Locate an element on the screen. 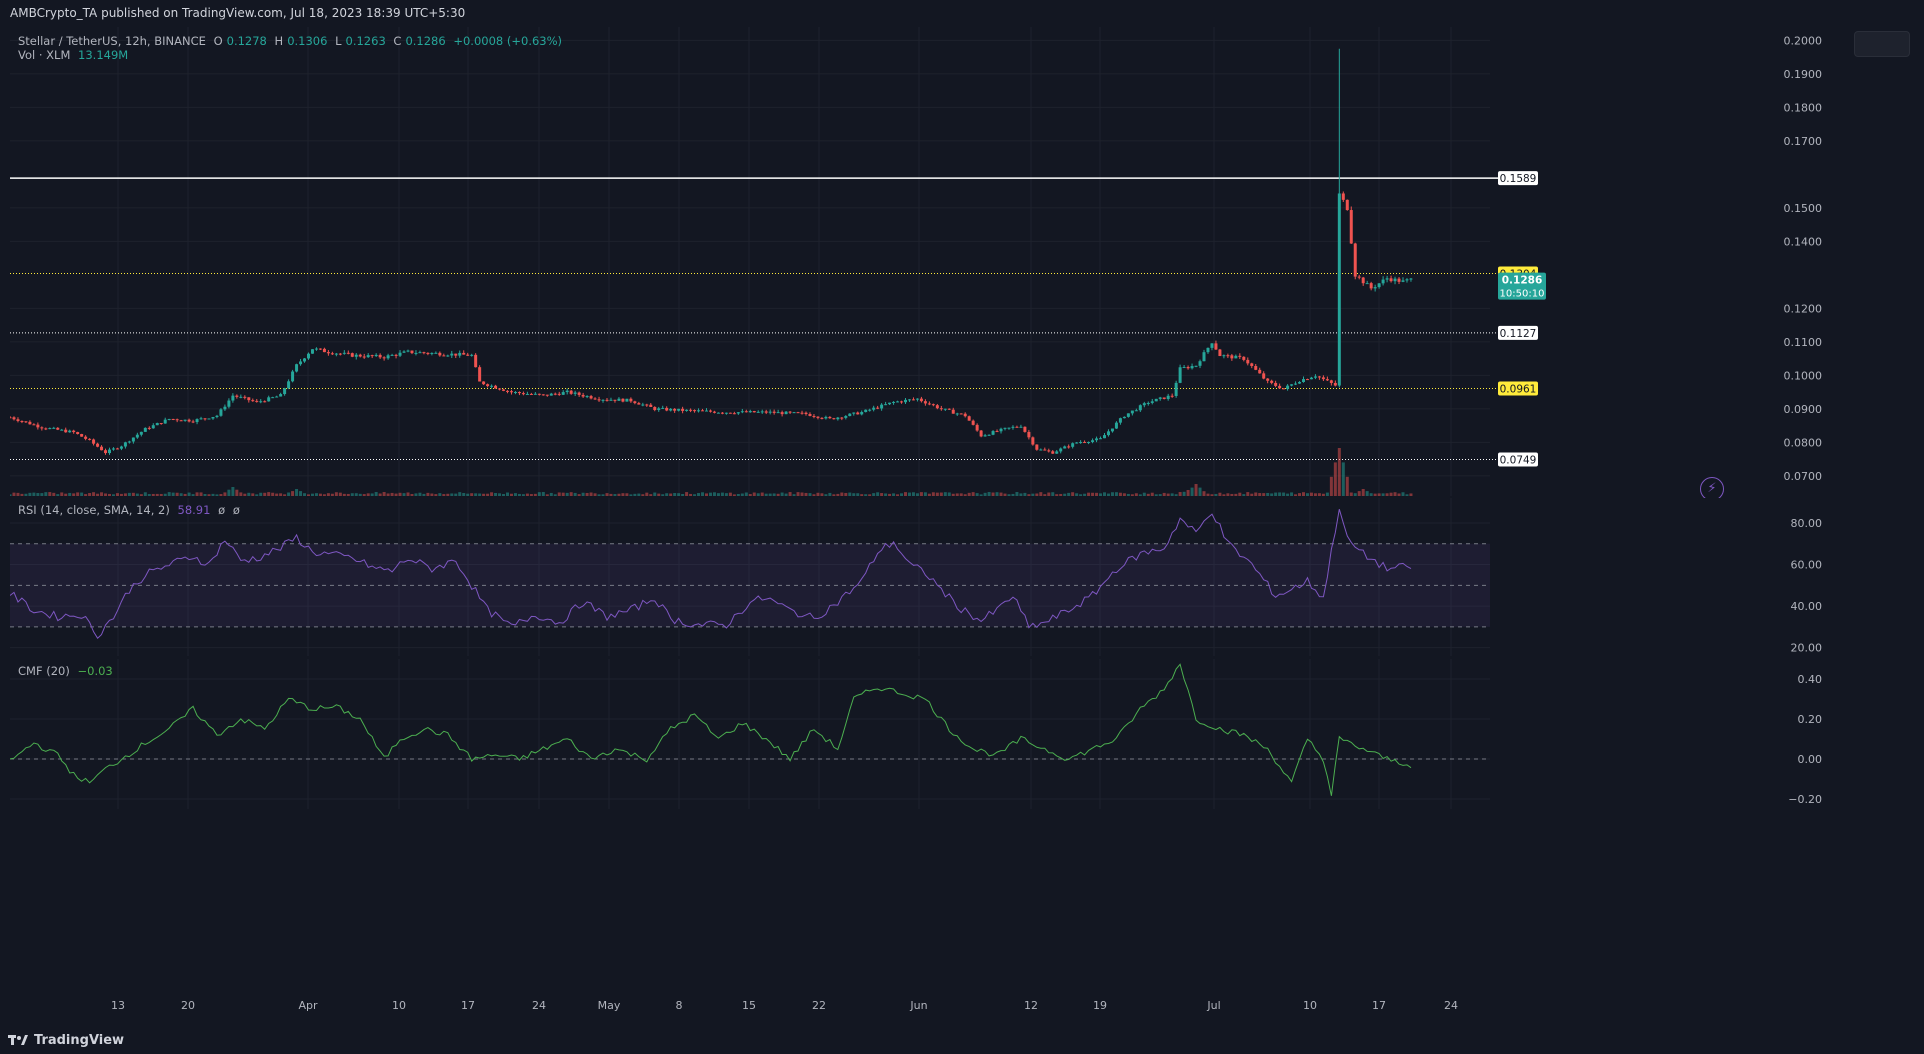  chart-menu-button is located at coordinates (1882, 44).